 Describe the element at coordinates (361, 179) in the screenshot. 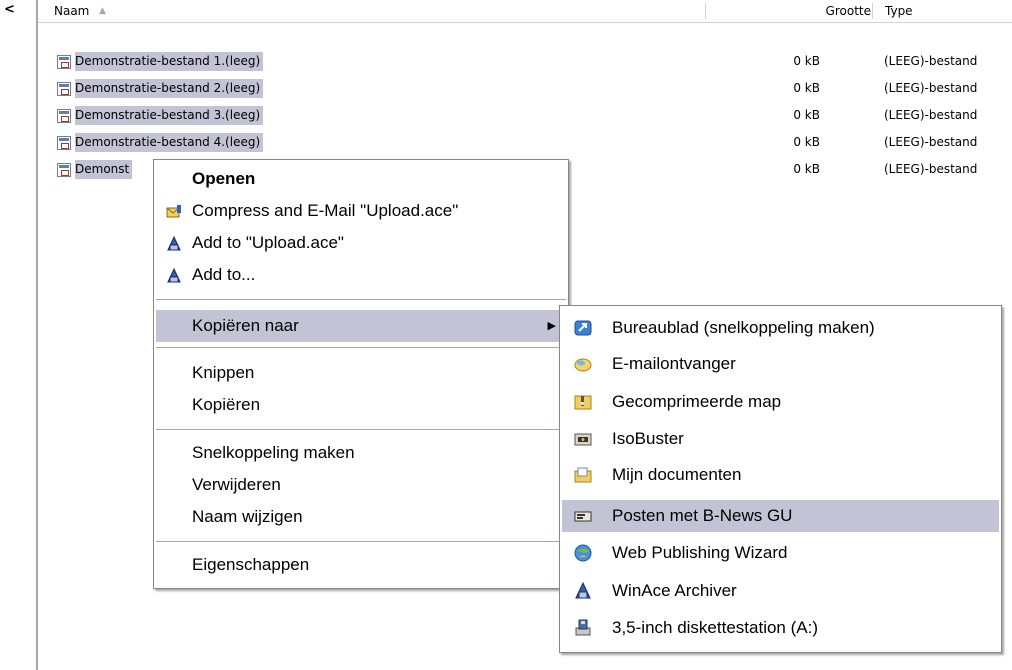

I see `menu-item-open: Openen` at that location.